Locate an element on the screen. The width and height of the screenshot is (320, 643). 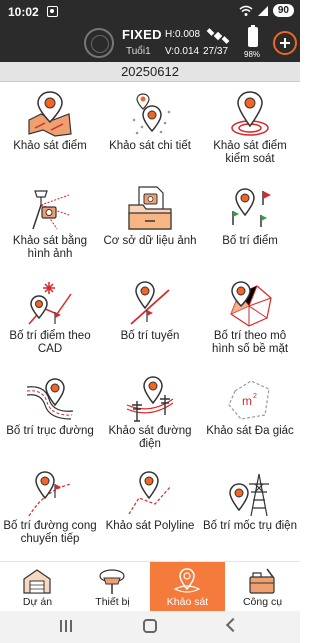
tab-survey: Khảo sát is located at coordinates (187, 587).